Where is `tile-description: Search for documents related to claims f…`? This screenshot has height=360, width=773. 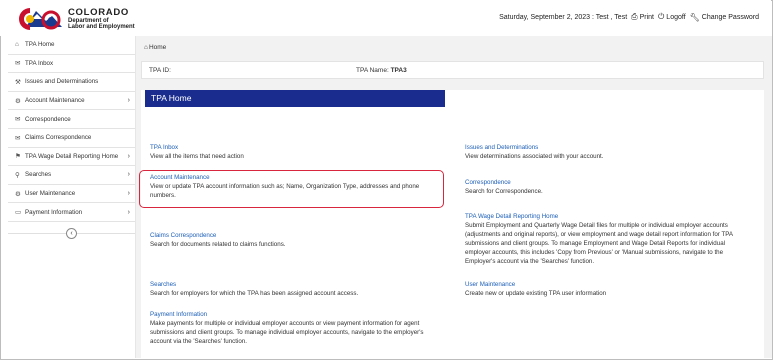
tile-description: Search for documents related to claims f… is located at coordinates (218, 244).